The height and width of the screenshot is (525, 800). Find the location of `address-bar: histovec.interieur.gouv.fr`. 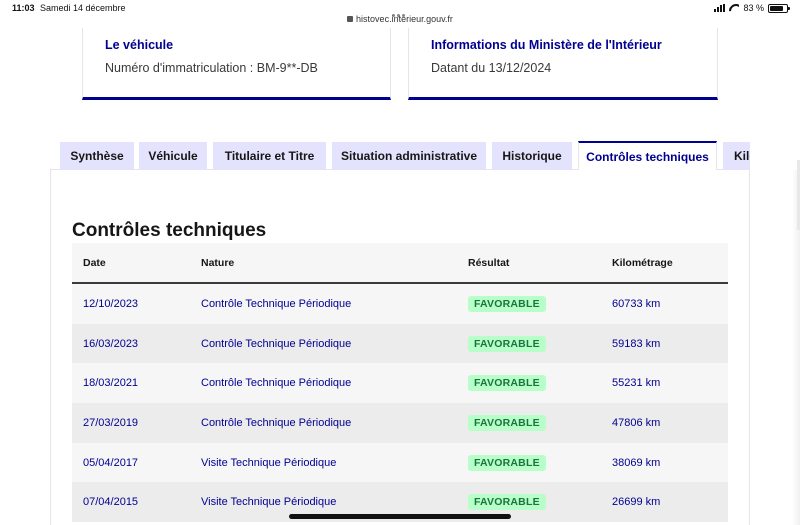

address-bar: histovec.interieur.gouv.fr is located at coordinates (400, 19).